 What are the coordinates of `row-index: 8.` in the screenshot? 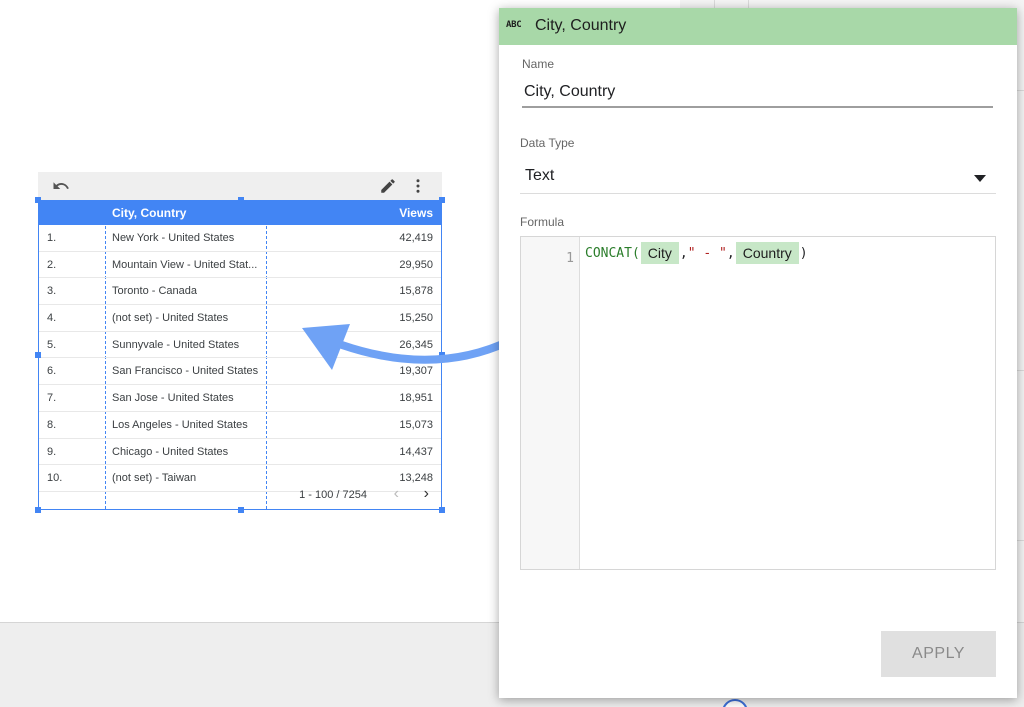 It's located at (52, 424).